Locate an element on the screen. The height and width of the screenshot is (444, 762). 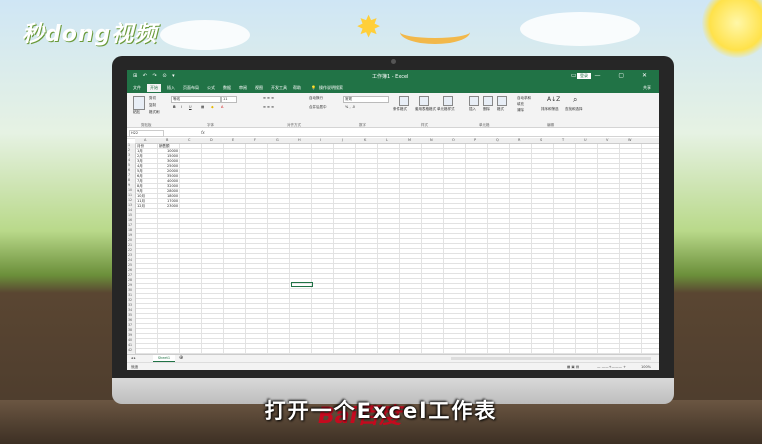
insert-cells-icon is located at coordinates (474, 101).